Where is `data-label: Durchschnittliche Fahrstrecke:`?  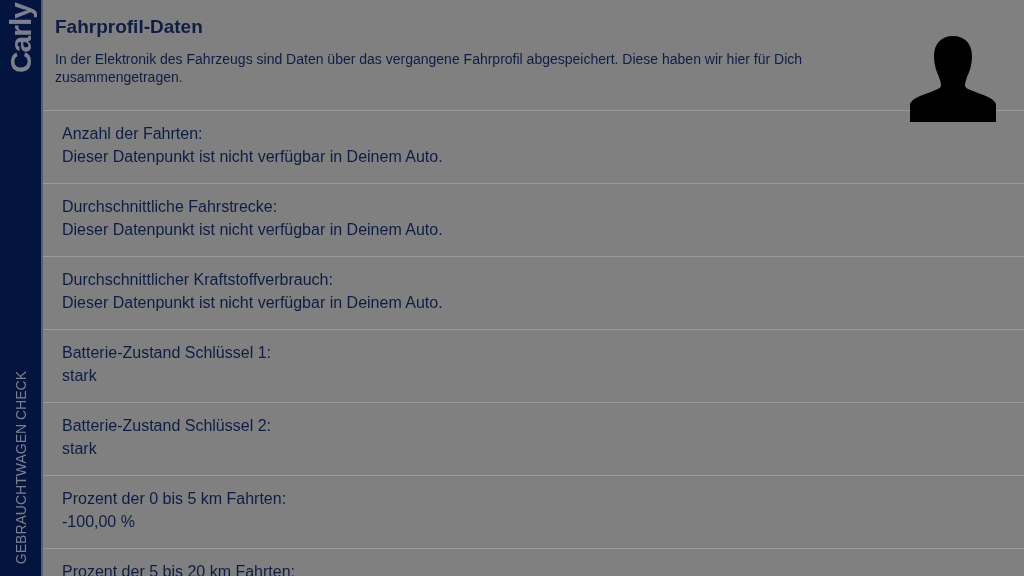 data-label: Durchschnittliche Fahrstrecke: is located at coordinates (170, 207).